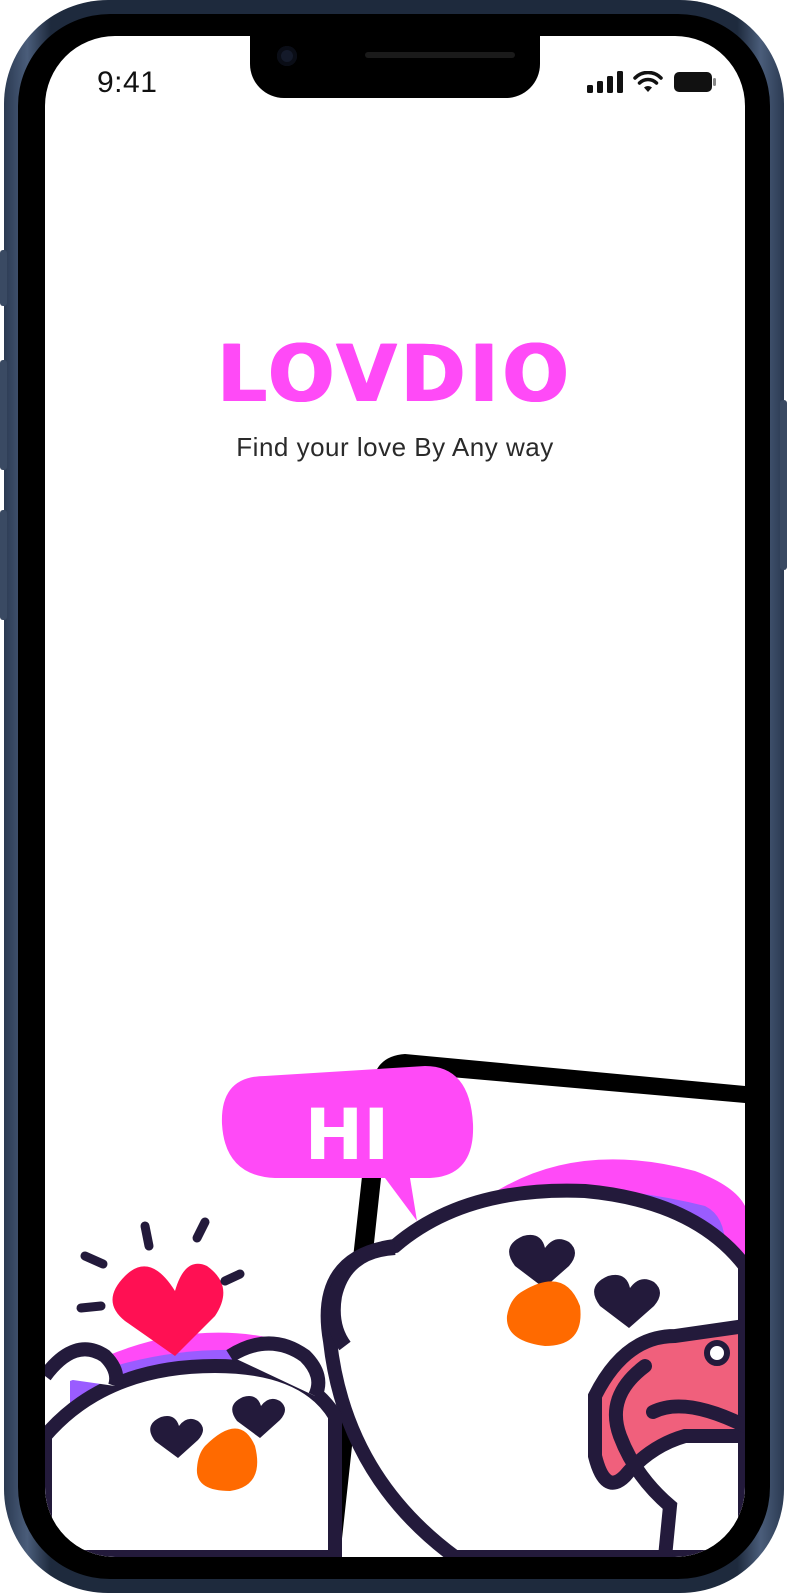  What do you see at coordinates (717, 1353) in the screenshot?
I see `phone-camera-icon` at bounding box center [717, 1353].